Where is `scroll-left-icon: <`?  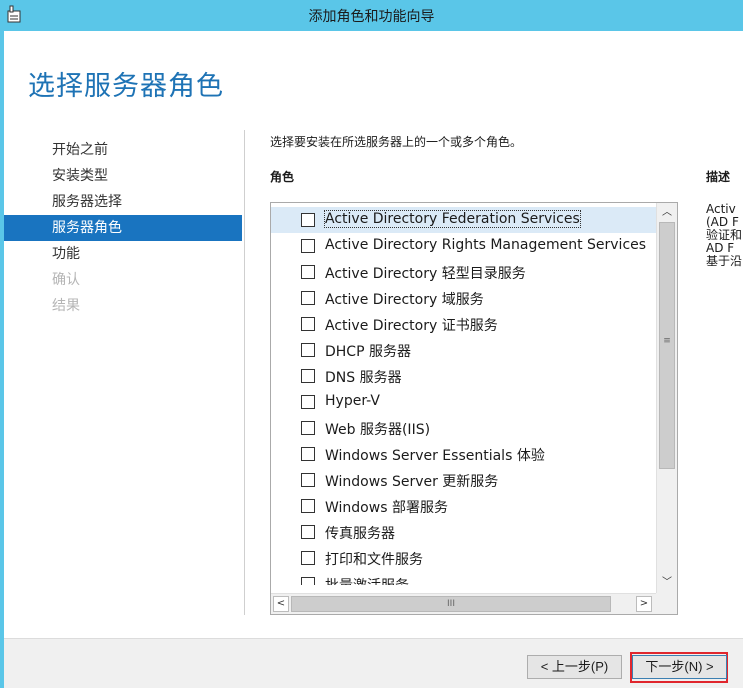
scroll-left-icon: < is located at coordinates (281, 604).